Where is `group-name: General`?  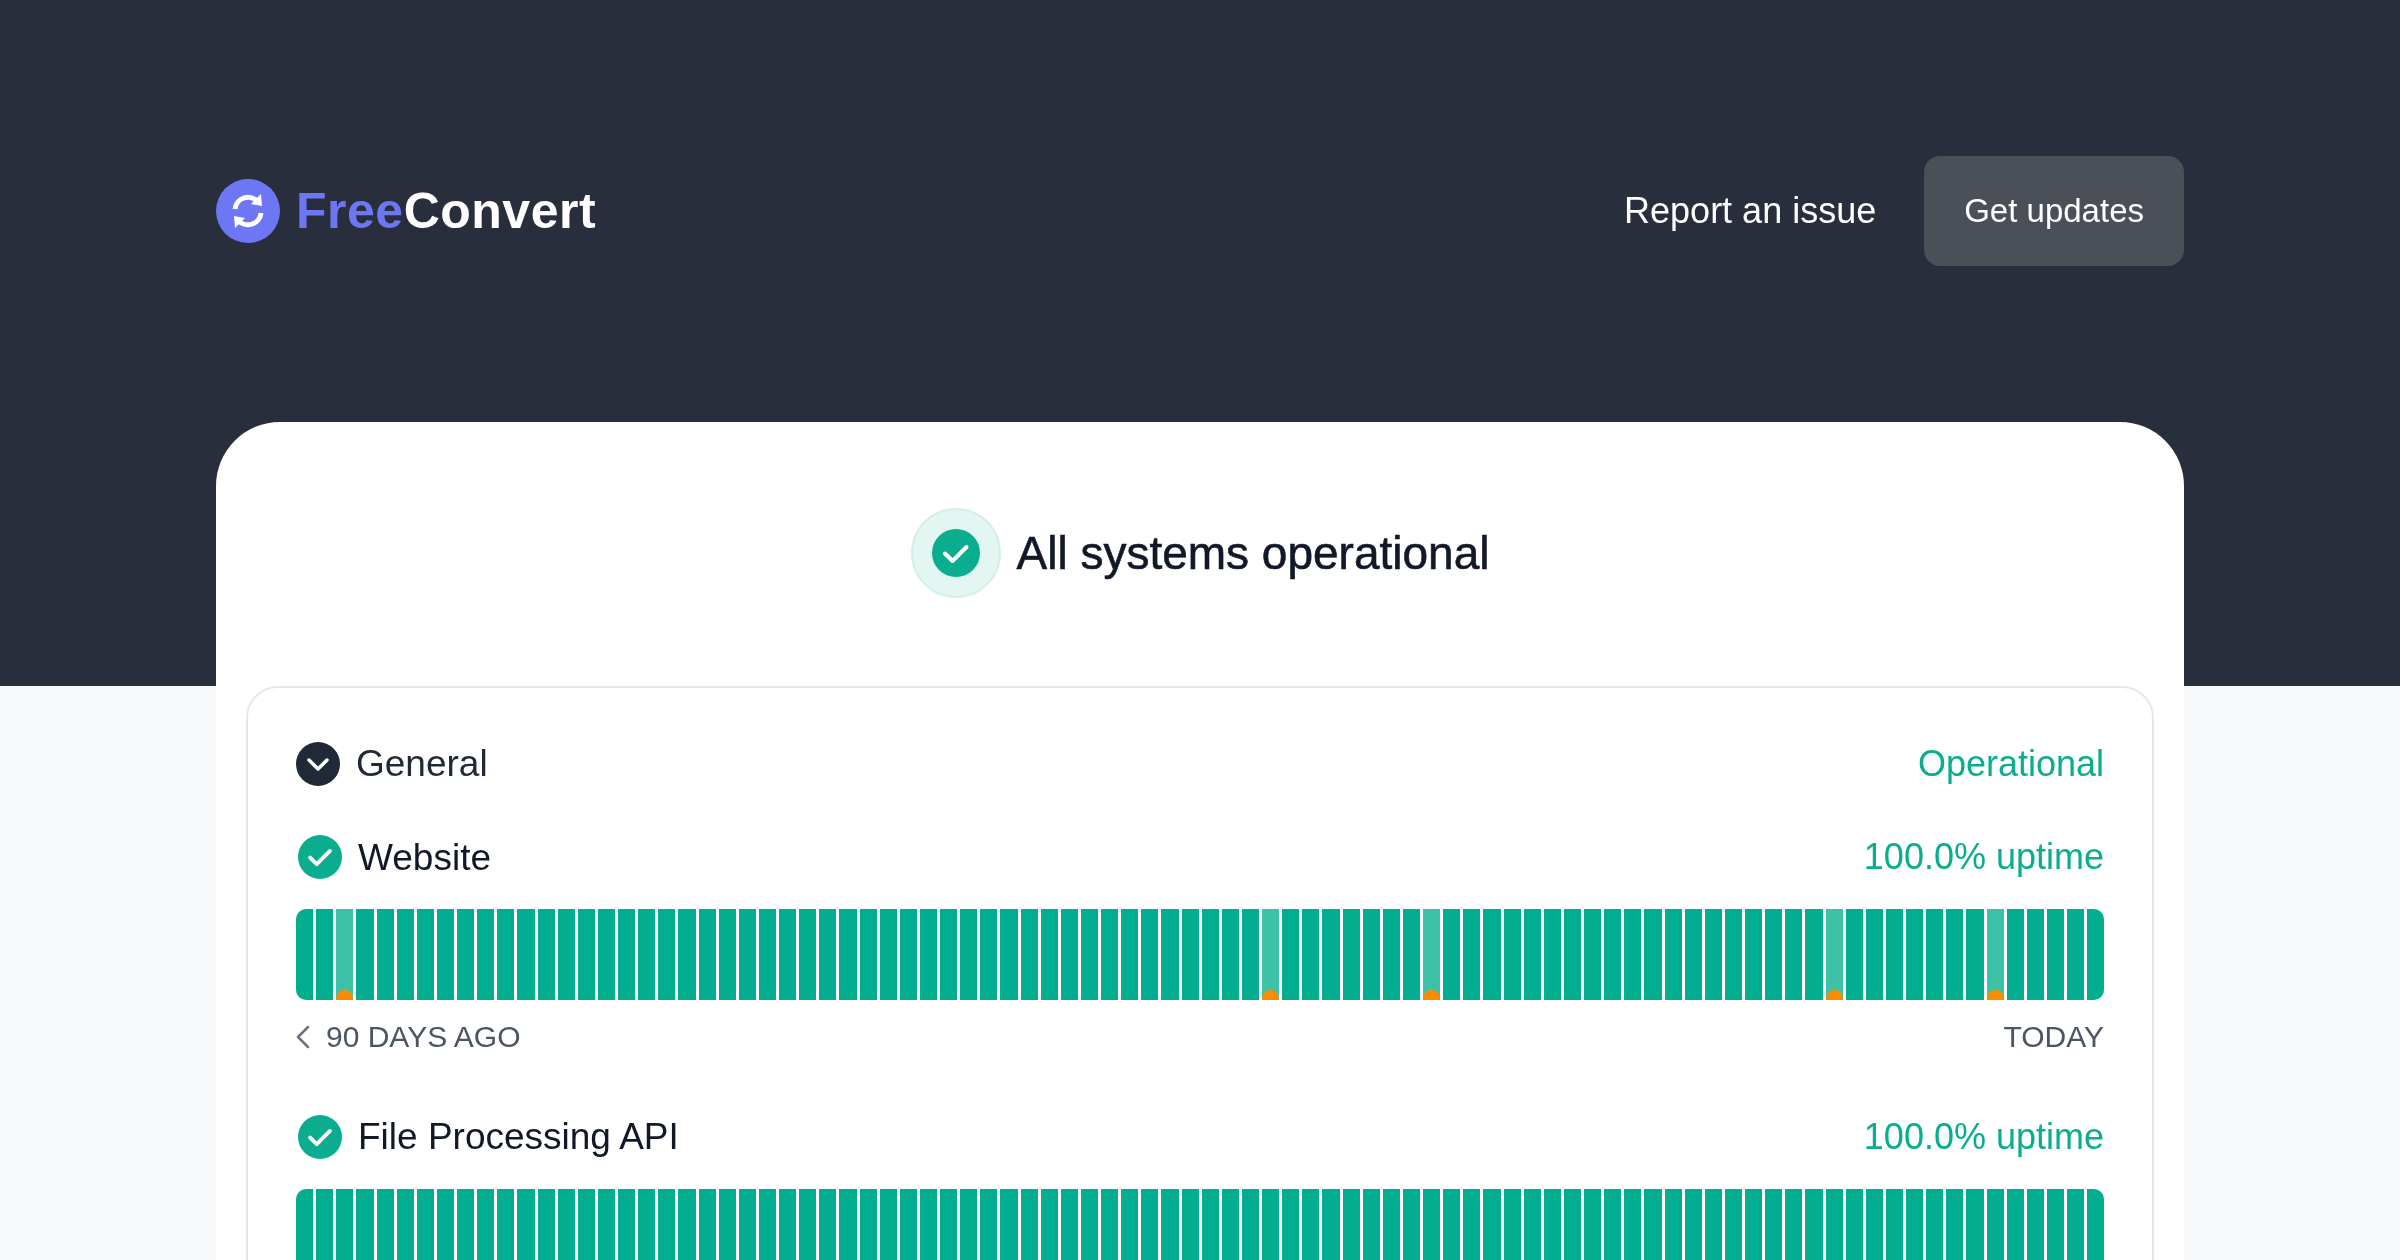
group-name: General is located at coordinates (422, 764).